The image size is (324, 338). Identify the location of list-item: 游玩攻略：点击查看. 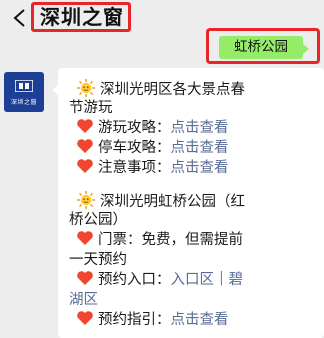
(152, 128).